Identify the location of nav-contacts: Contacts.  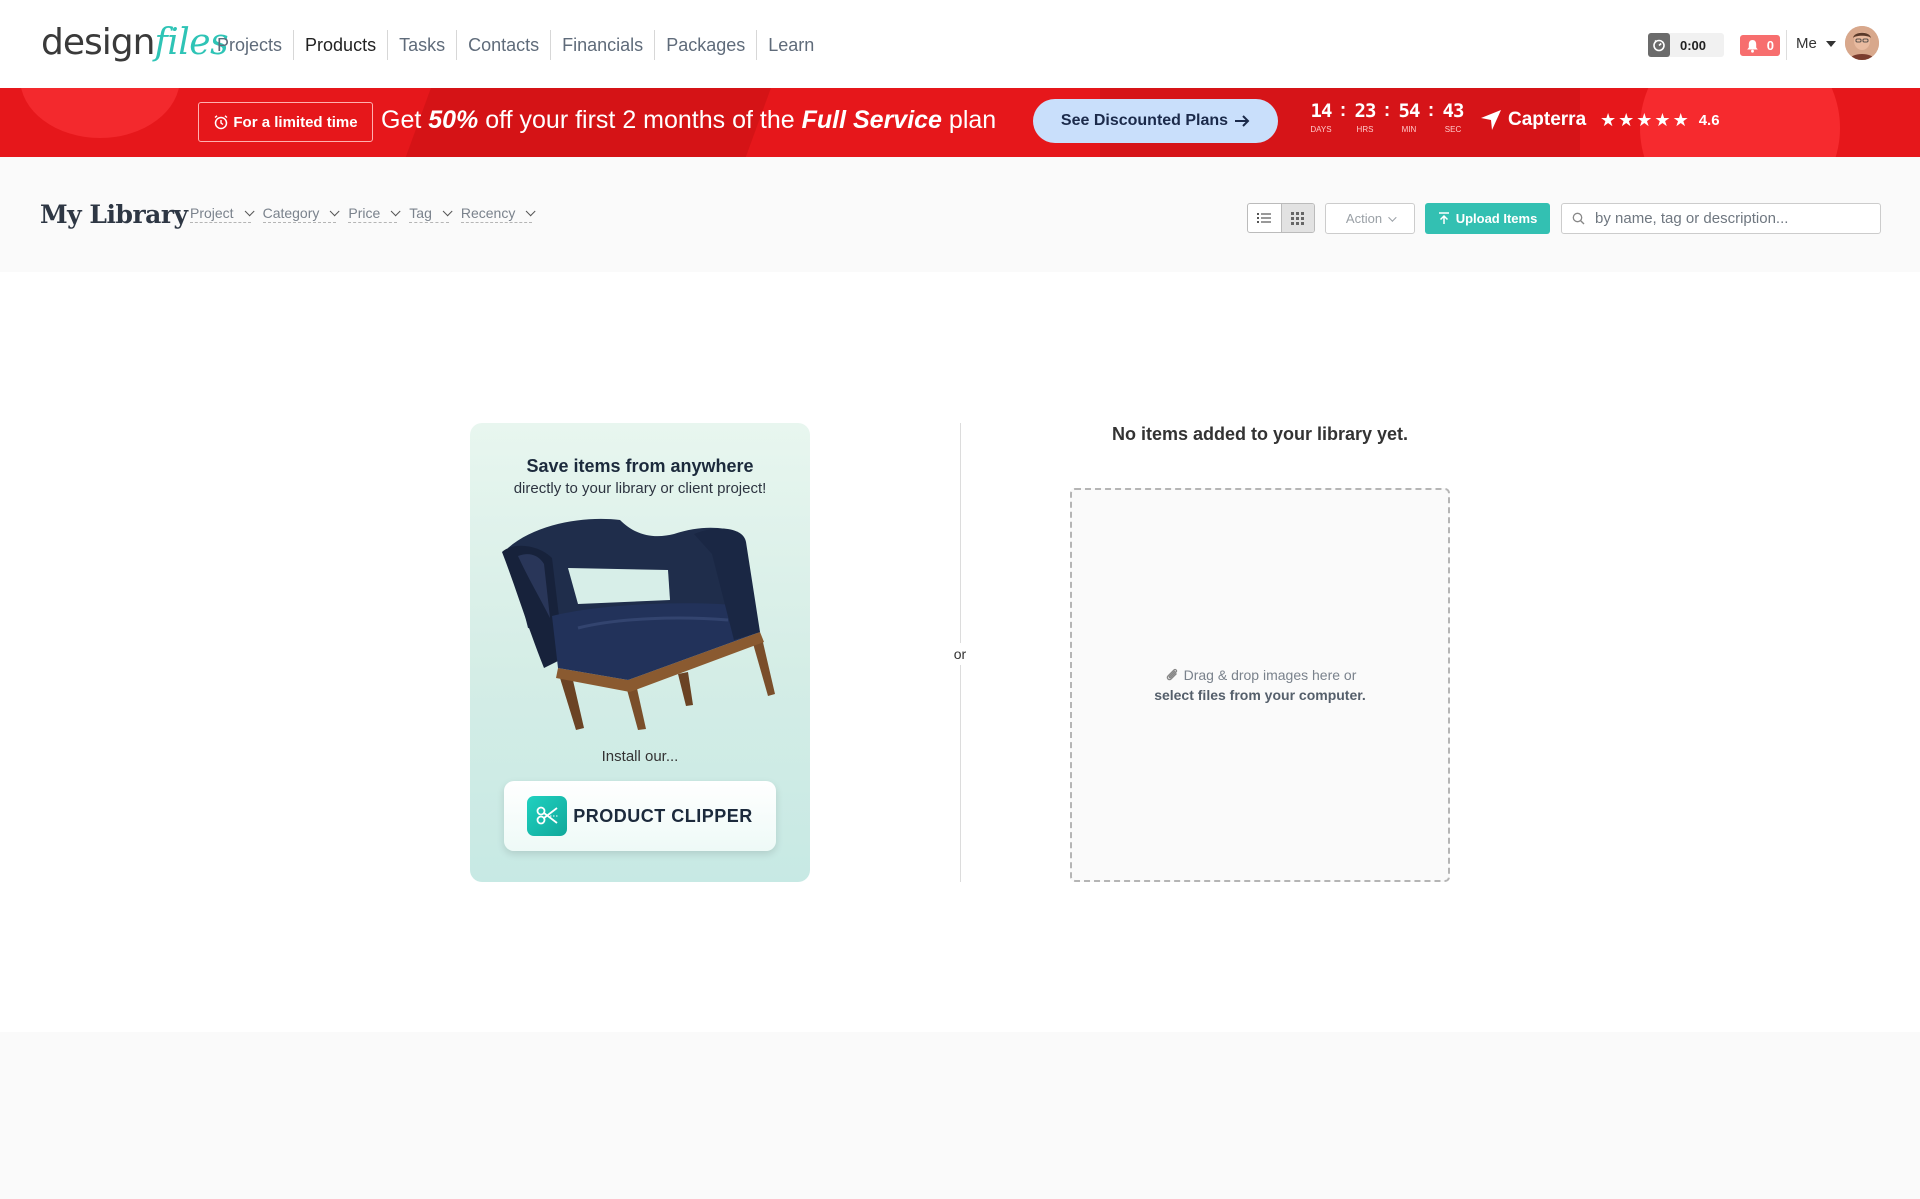
(504, 45).